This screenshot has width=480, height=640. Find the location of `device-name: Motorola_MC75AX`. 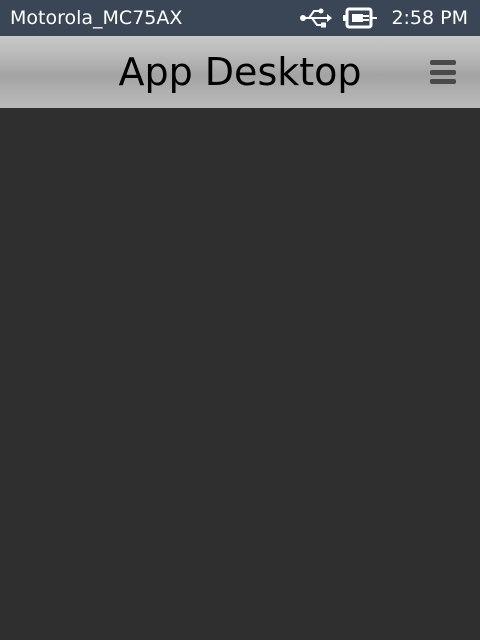

device-name: Motorola_MC75AX is located at coordinates (96, 18).